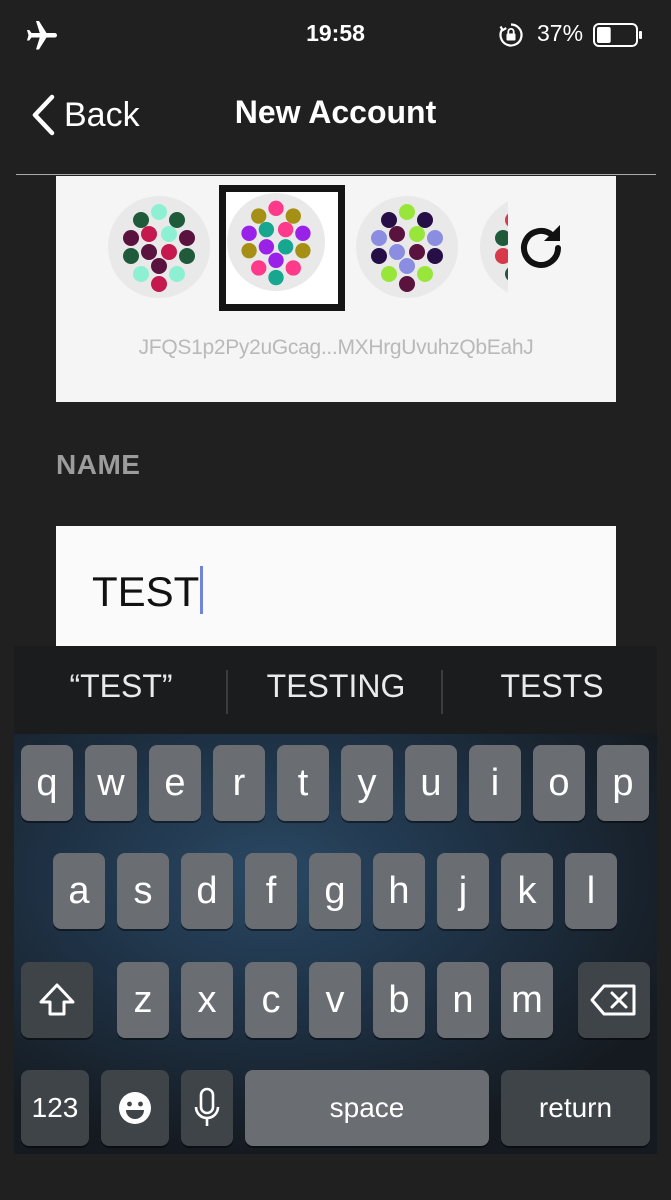 Image resolution: width=671 pixels, height=1200 pixels. I want to click on orientation-lock-icon, so click(511, 35).